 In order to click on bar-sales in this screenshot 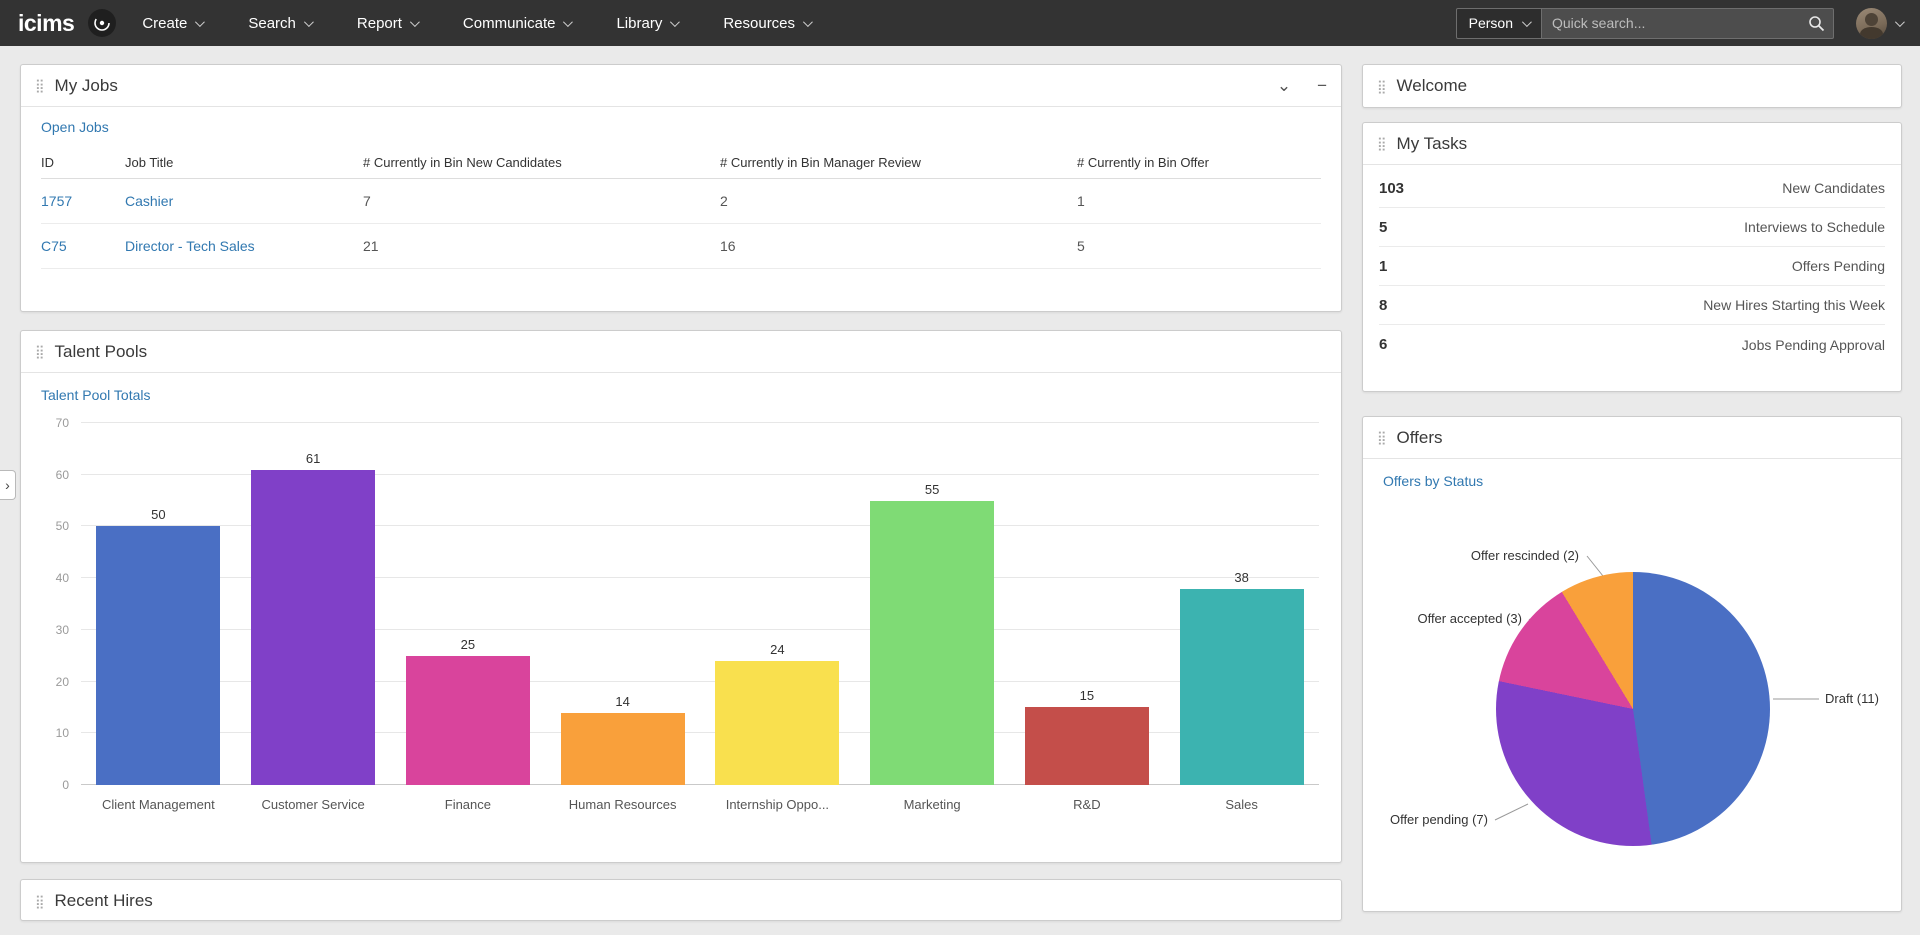, I will do `click(1241, 686)`.